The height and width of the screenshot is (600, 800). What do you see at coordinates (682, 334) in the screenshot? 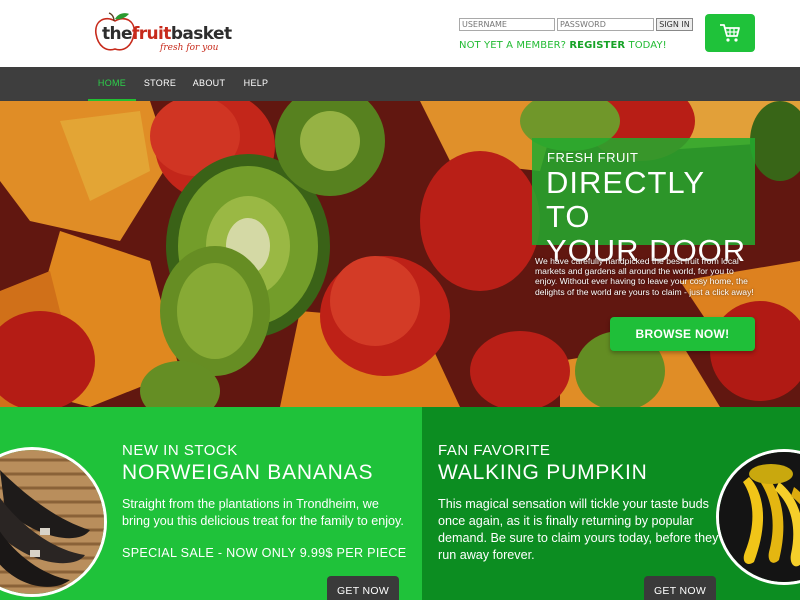
I see `browse-now-button: BROWSE NOW!` at bounding box center [682, 334].